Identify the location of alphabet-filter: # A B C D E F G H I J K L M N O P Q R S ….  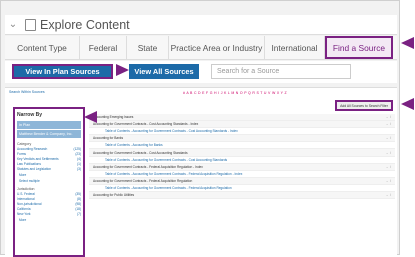
(235, 93).